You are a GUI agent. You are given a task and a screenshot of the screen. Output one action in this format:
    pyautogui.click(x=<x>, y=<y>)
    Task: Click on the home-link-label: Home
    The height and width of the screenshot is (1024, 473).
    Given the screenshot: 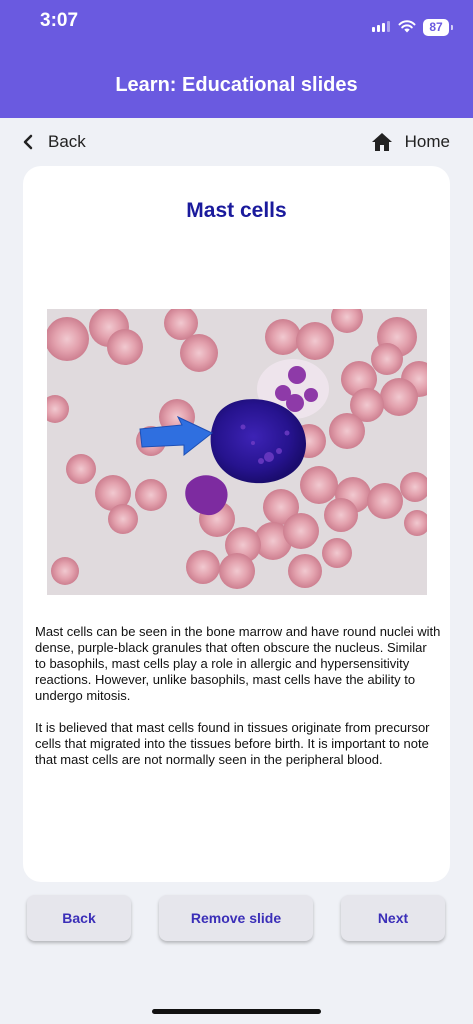 What is the action you would take?
    pyautogui.click(x=427, y=141)
    